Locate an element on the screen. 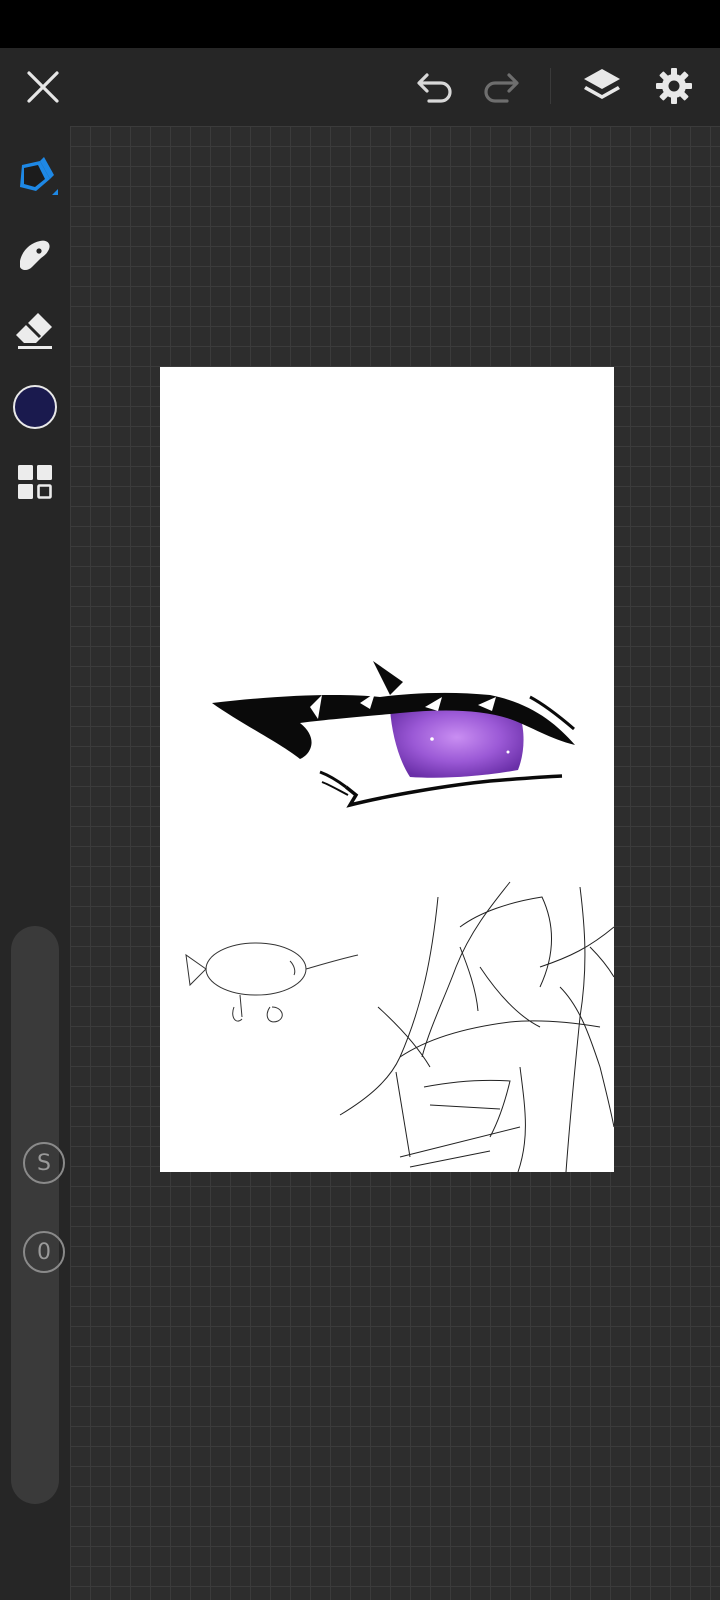 The width and height of the screenshot is (720, 1600). close-icon is located at coordinates (43, 87).